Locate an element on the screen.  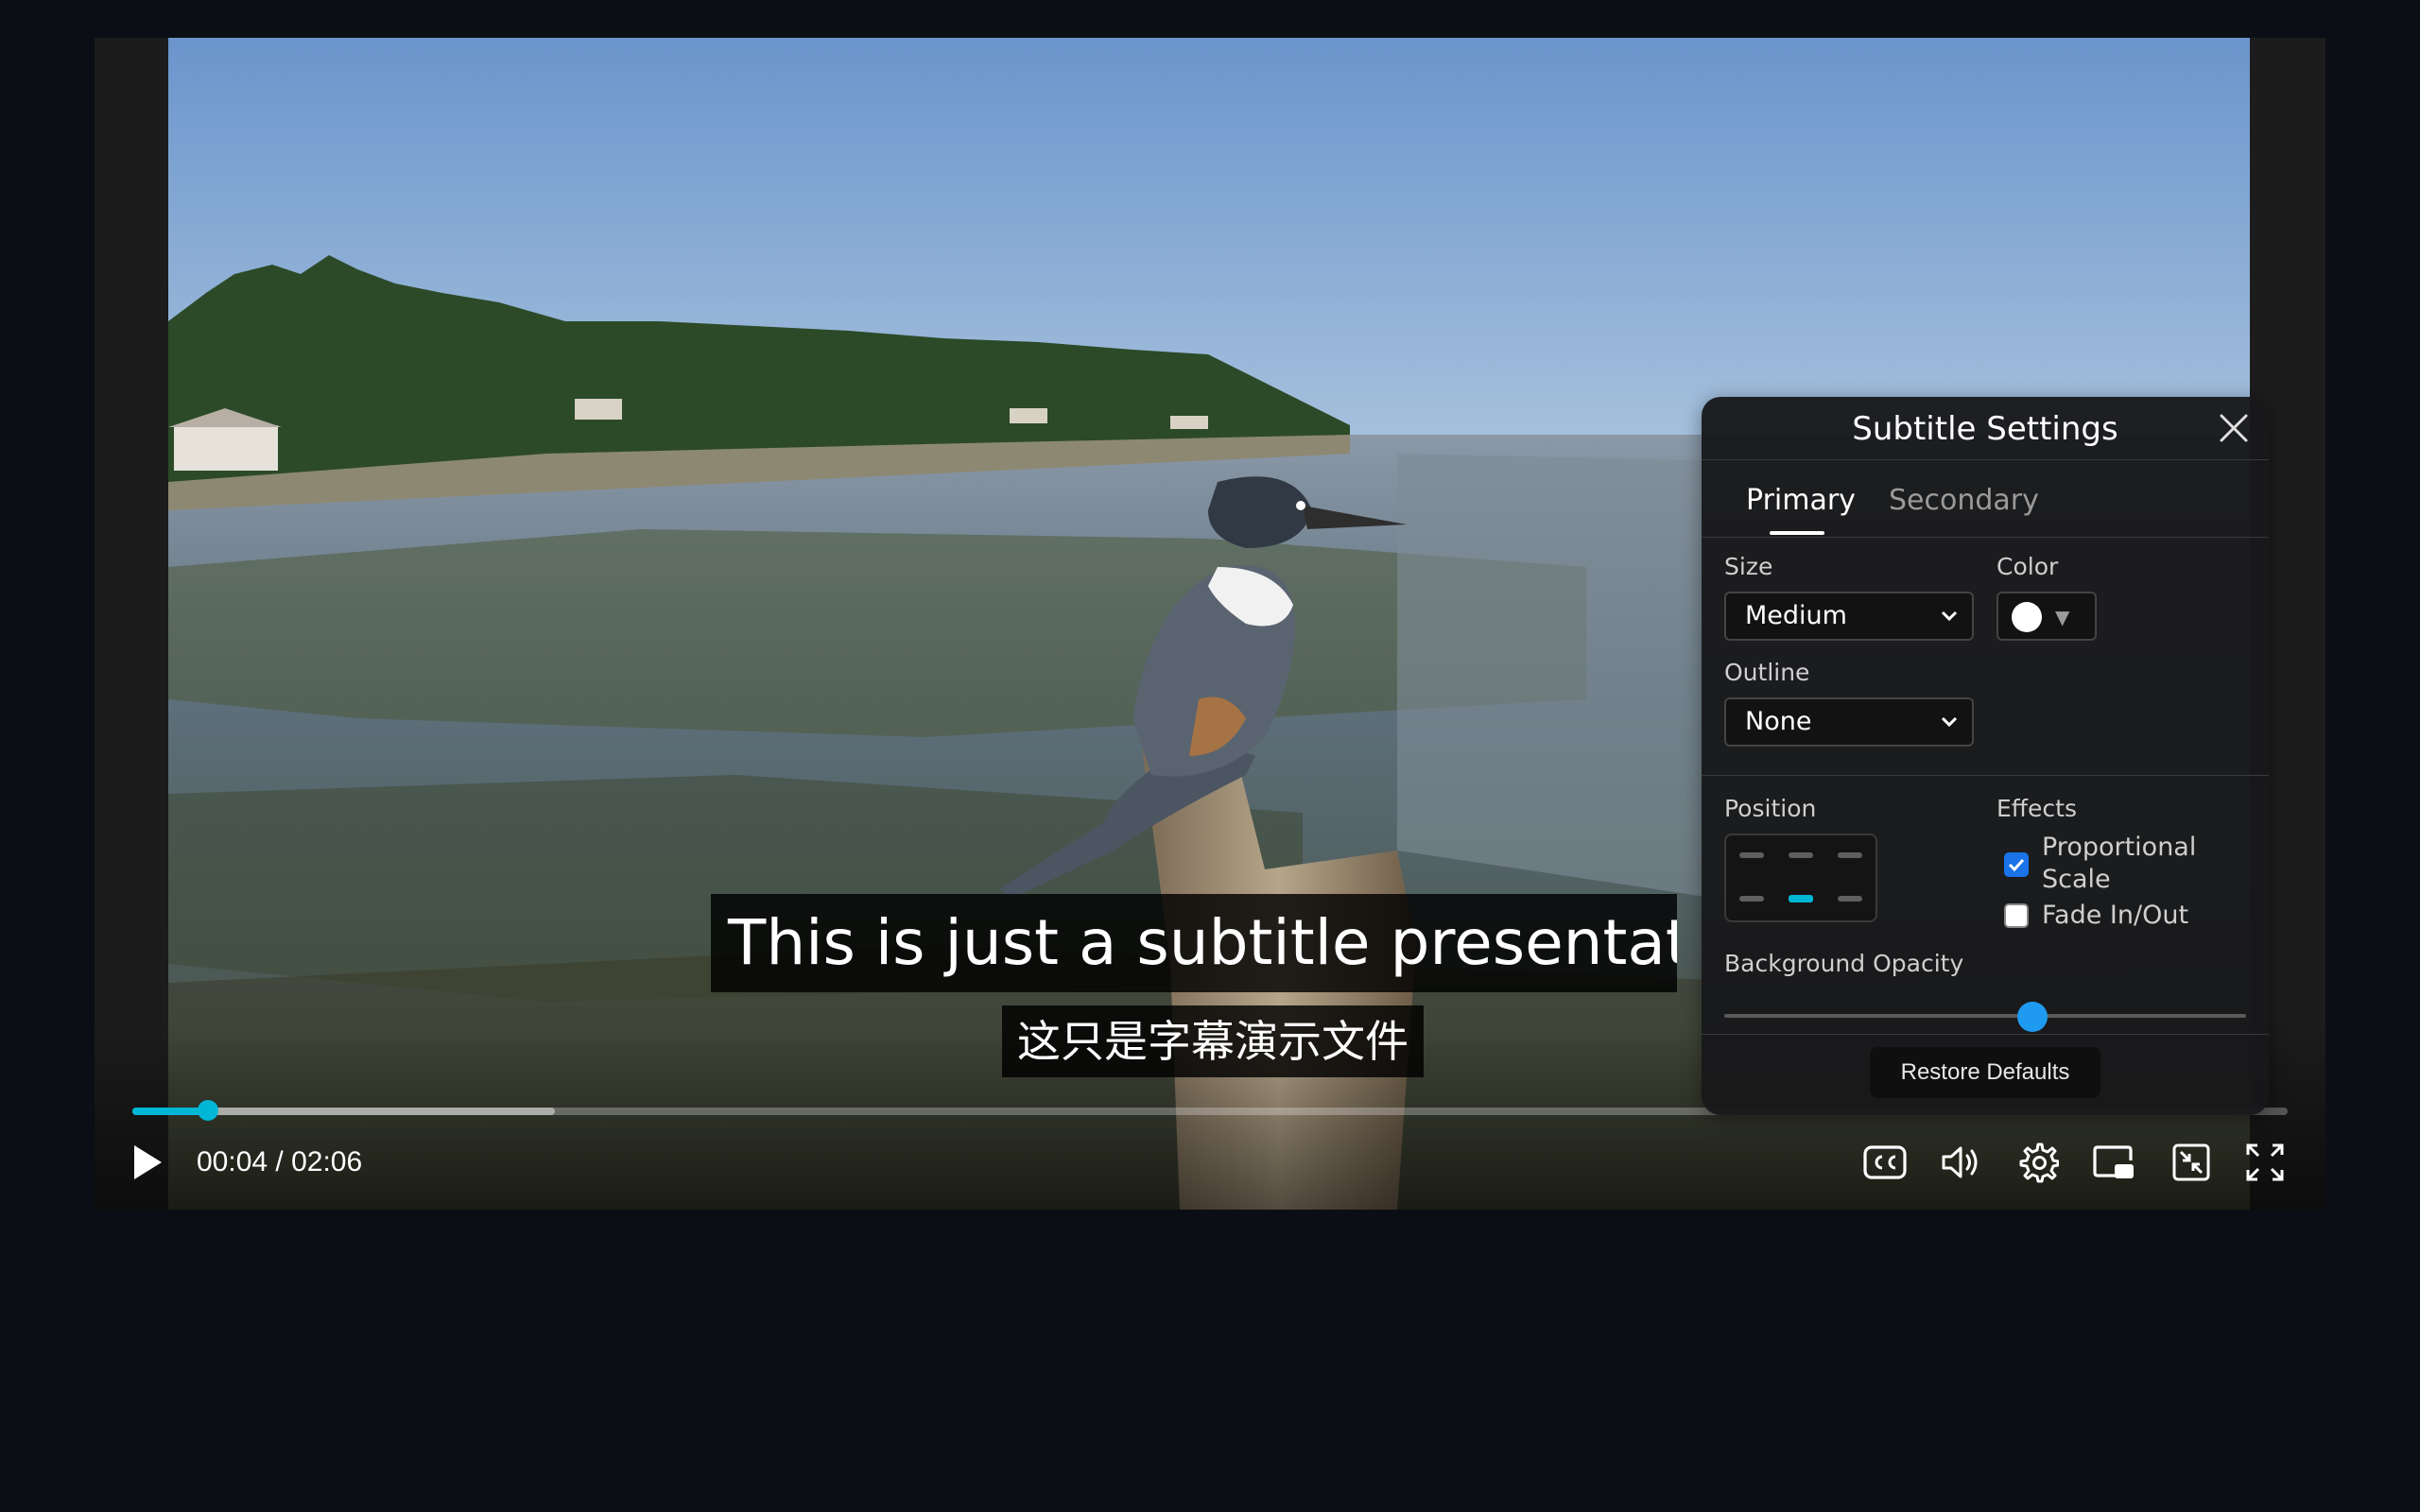
panel-header: Subtitle Settings is located at coordinates (1986, 428).